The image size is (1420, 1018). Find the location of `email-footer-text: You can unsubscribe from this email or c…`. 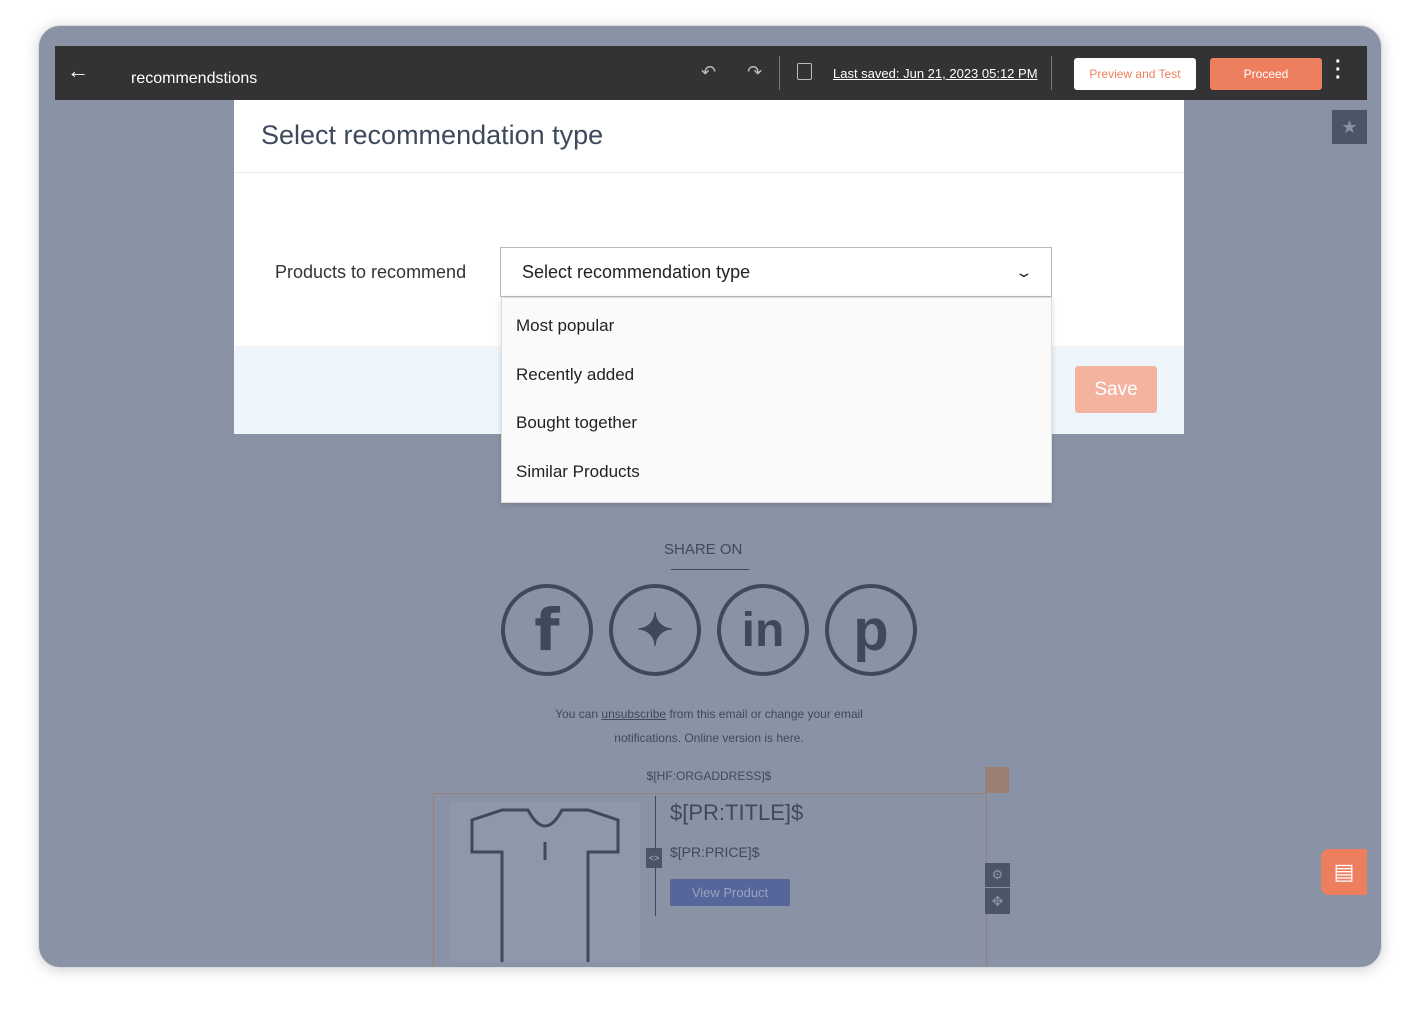

email-footer-text: You can unsubscribe from this email or c… is located at coordinates (709, 726).